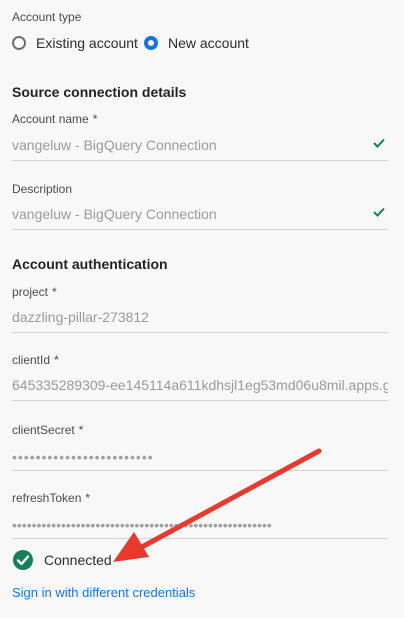 The width and height of the screenshot is (404, 618). I want to click on radio-existing-account-label: Existing account, so click(87, 43).